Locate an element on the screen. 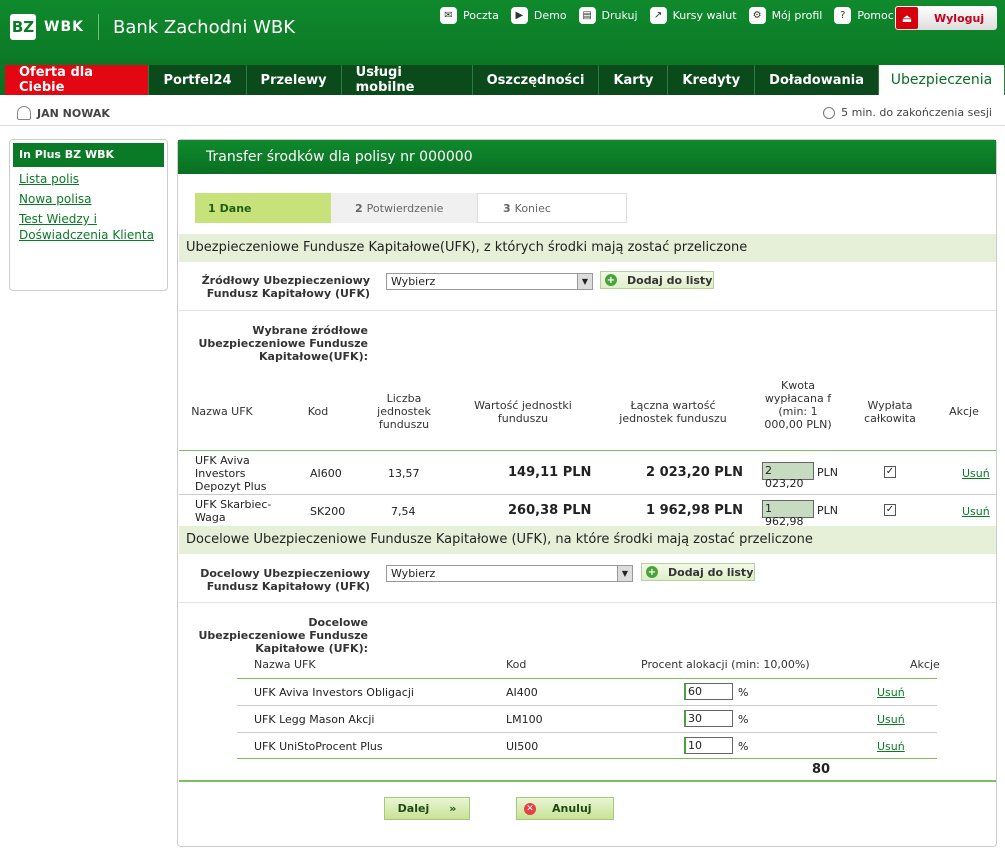  user-info: JAN NOWAK is located at coordinates (63, 113).